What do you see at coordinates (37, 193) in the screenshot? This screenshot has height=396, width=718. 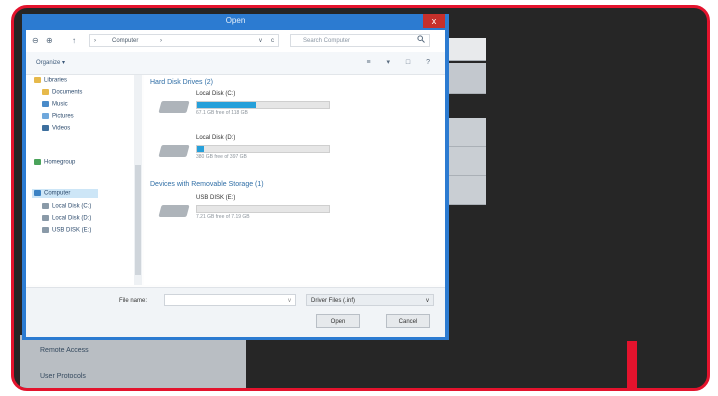 I see `computer-icon` at bounding box center [37, 193].